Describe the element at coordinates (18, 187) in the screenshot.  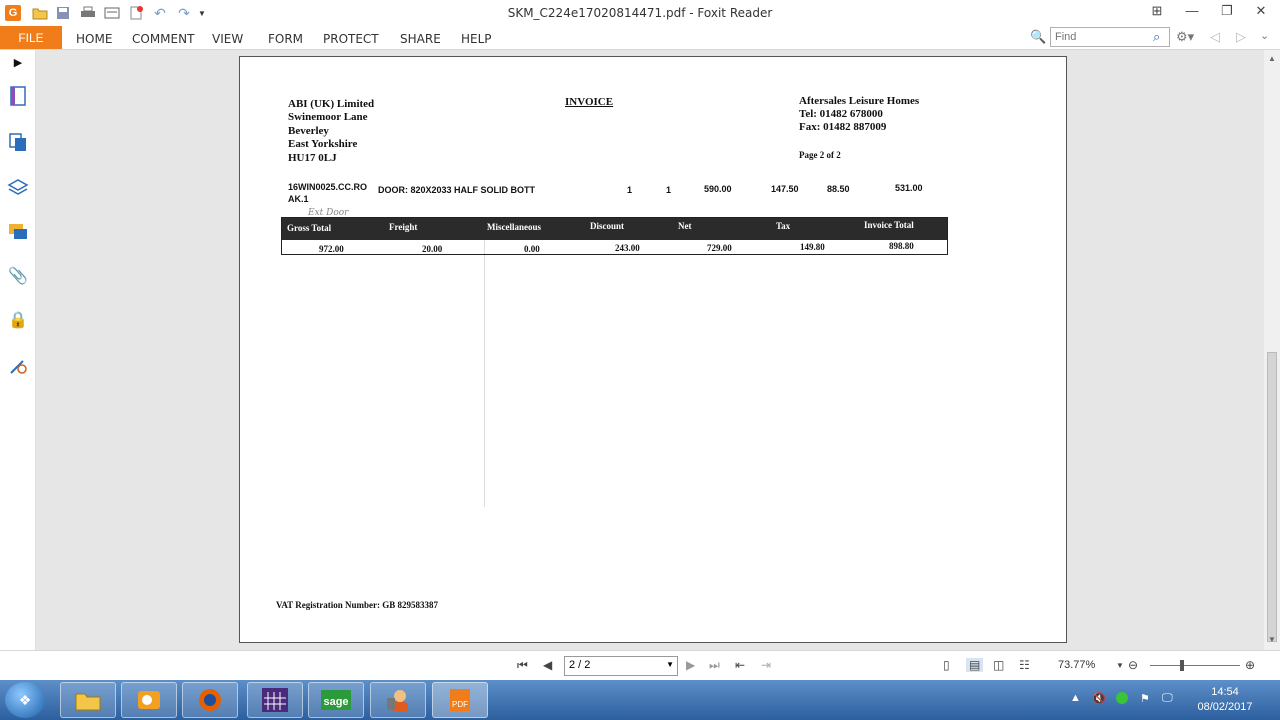
I see `layers-icon` at that location.